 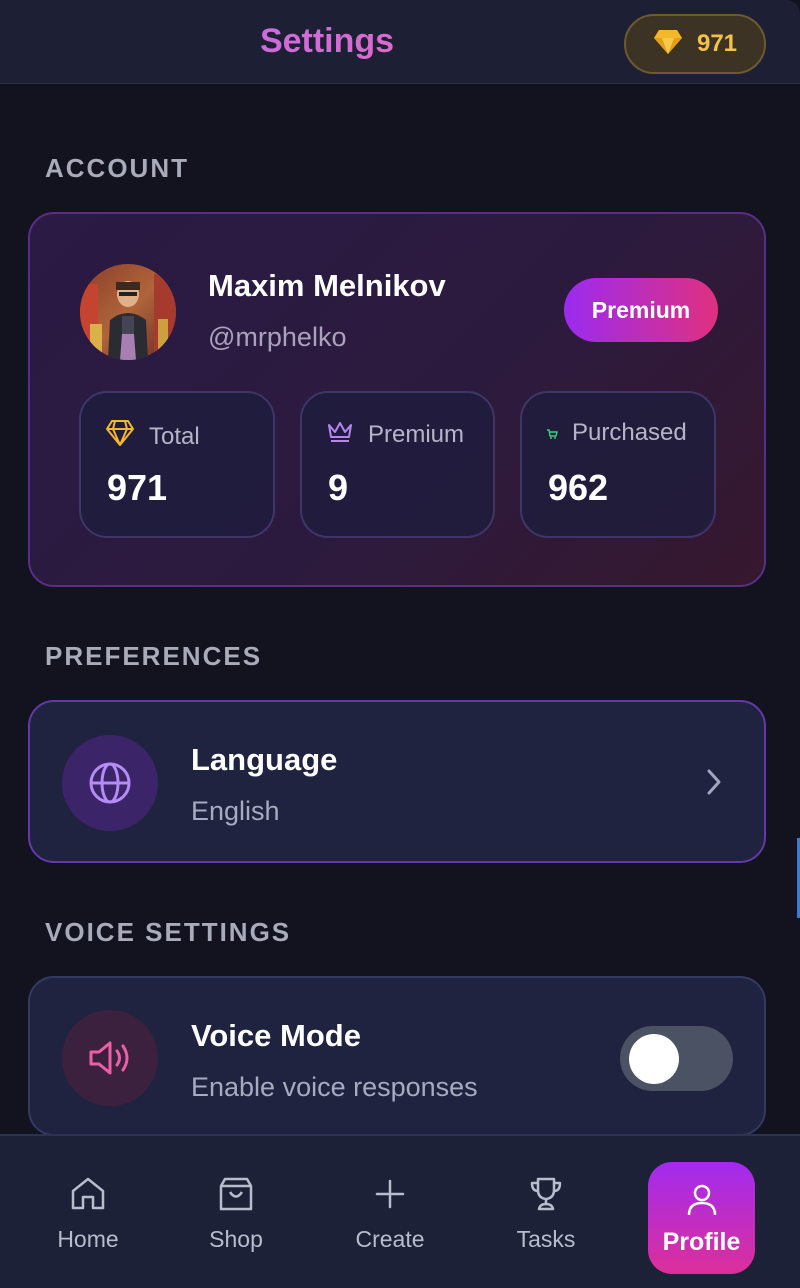 What do you see at coordinates (702, 1200) in the screenshot?
I see `user-icon` at bounding box center [702, 1200].